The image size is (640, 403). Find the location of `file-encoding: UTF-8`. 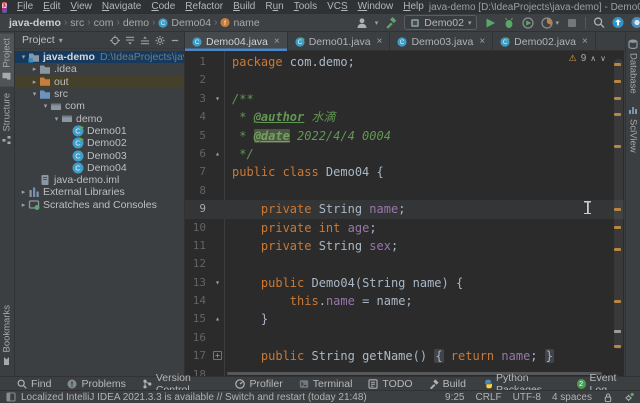

file-encoding: UTF-8 is located at coordinates (527, 397).